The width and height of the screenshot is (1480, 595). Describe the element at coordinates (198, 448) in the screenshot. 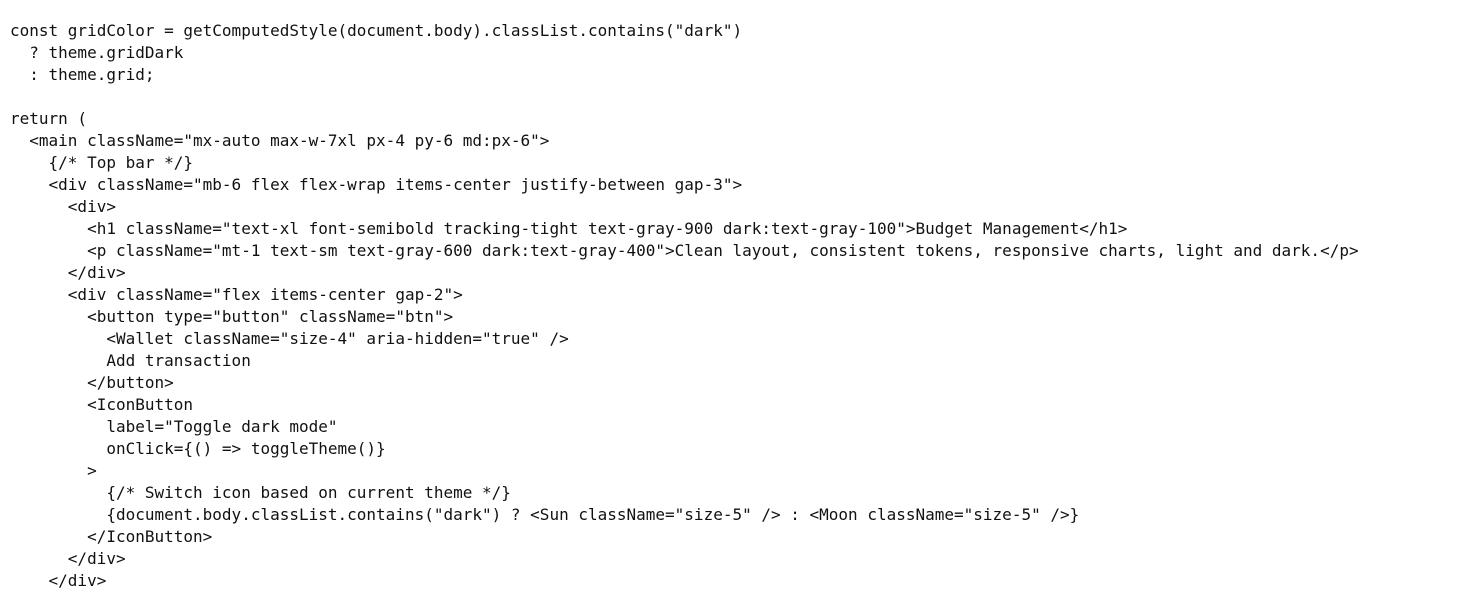

I see `code-line: onClick={() => toggleTheme()}` at that location.